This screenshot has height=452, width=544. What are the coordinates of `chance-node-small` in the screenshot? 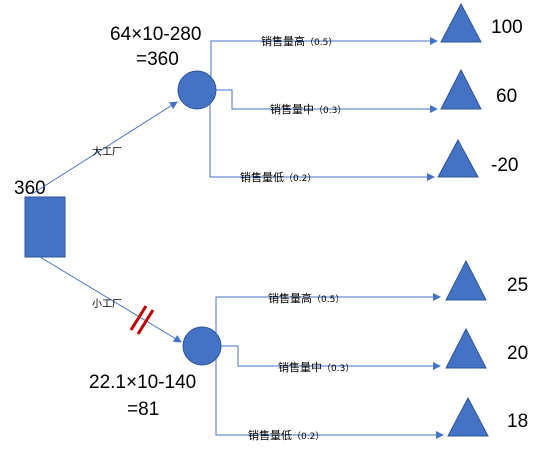 It's located at (202, 346).